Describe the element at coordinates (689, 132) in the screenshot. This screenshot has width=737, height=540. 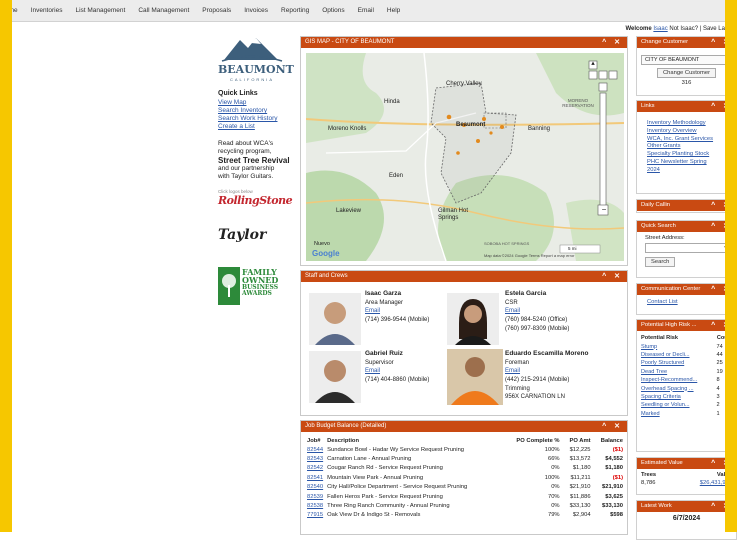
I see `link-inventory-overview: Inventory Overview` at that location.